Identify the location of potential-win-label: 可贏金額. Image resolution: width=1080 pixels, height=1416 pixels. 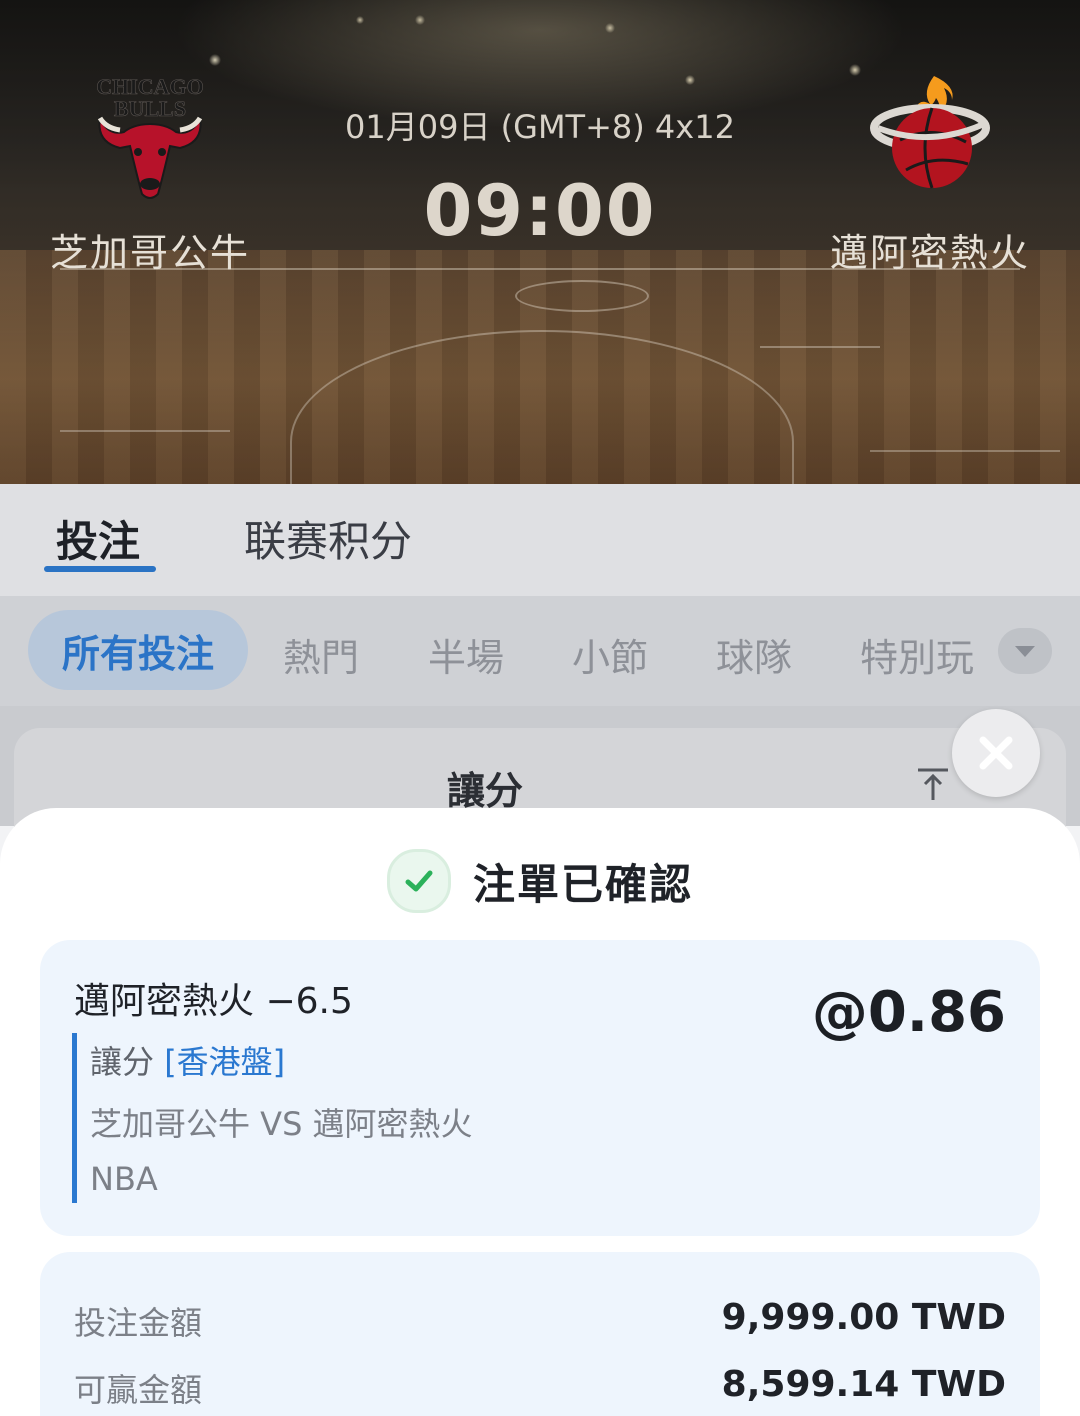
(138, 1390).